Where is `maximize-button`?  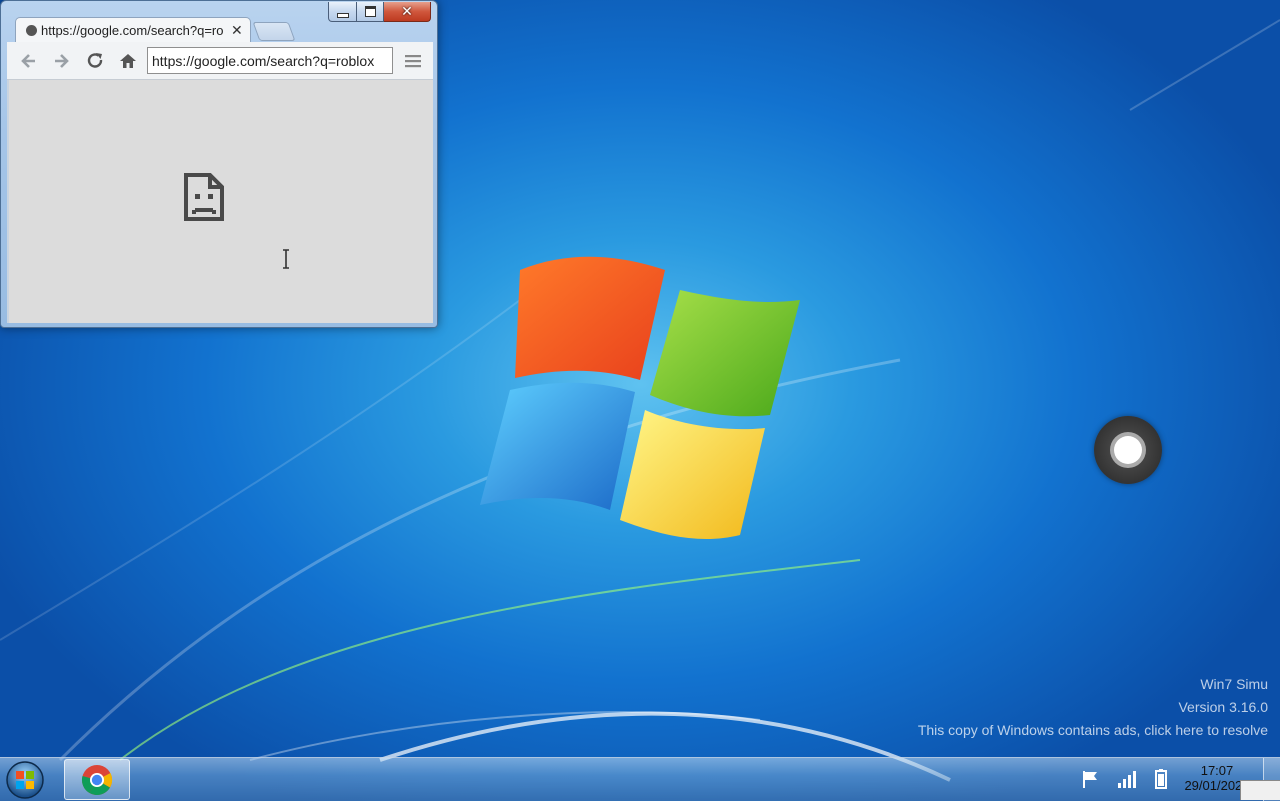 maximize-button is located at coordinates (370, 12).